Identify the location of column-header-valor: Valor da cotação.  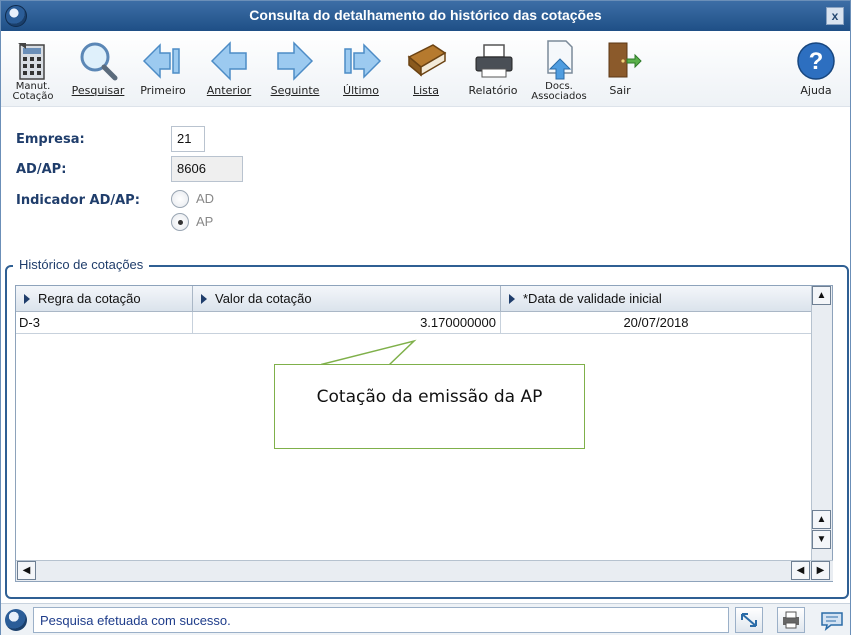
(347, 299).